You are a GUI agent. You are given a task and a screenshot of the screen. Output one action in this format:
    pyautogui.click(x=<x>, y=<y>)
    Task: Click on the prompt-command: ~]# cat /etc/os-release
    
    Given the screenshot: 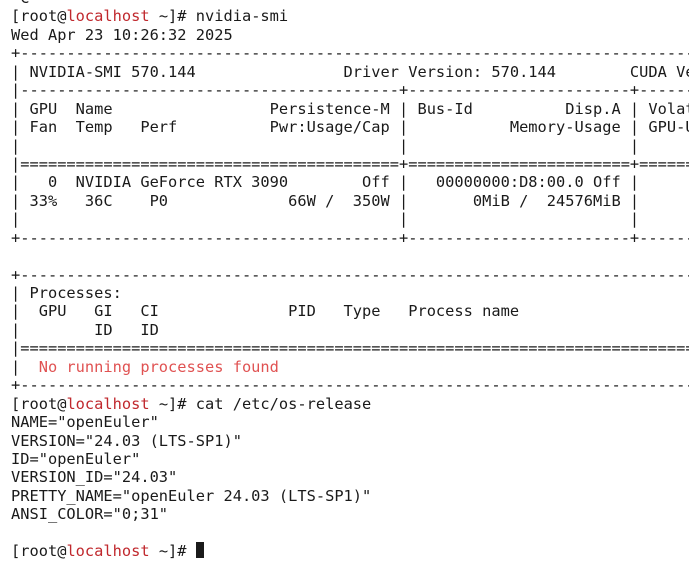 What is the action you would take?
    pyautogui.click(x=260, y=403)
    